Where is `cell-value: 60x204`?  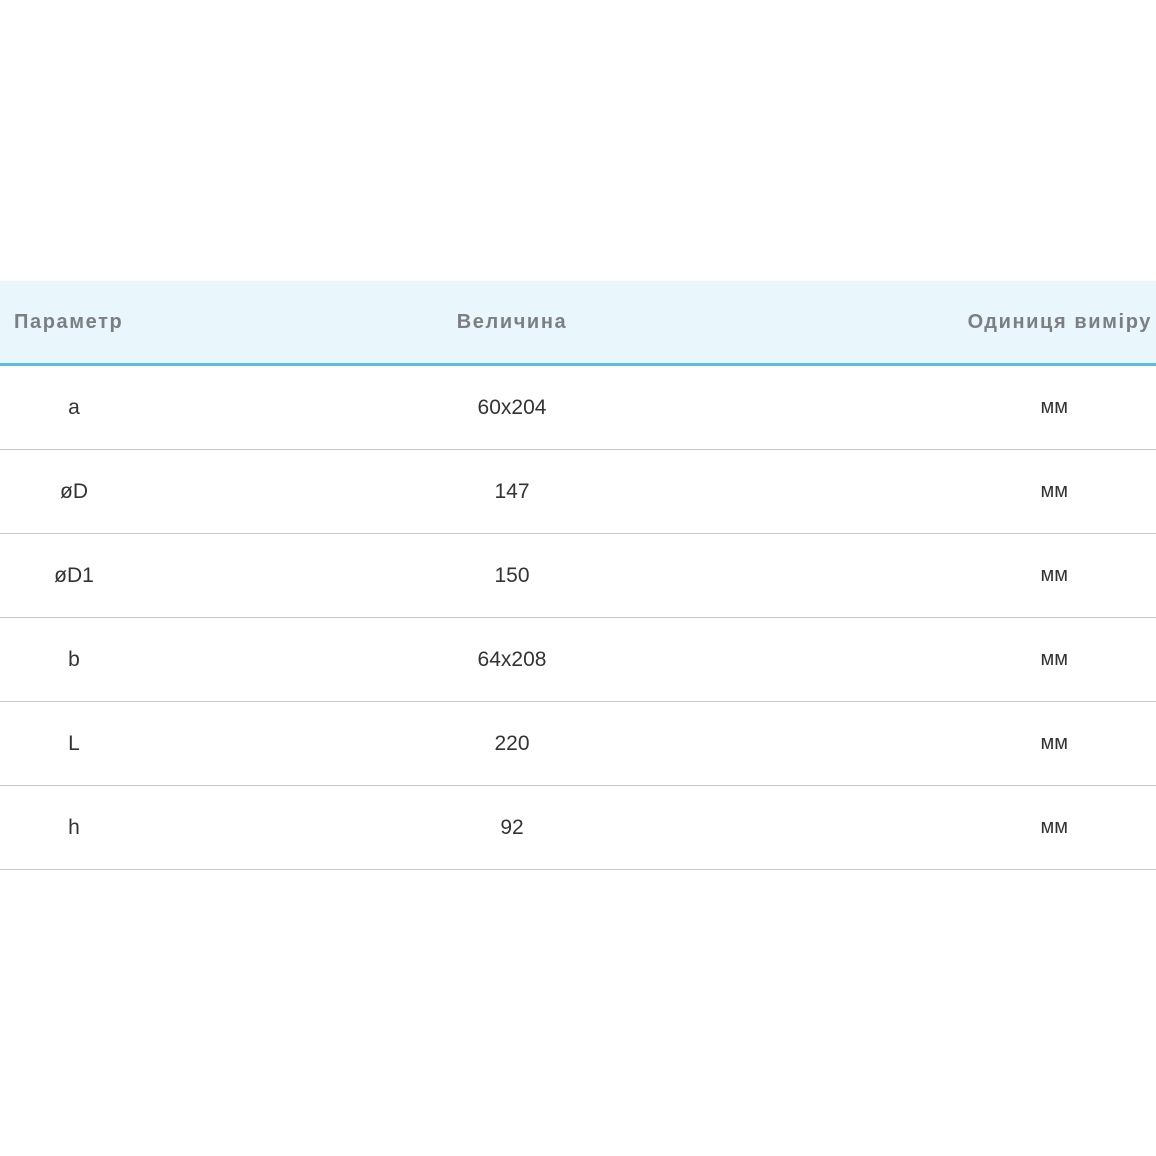
cell-value: 60x204 is located at coordinates (512, 407).